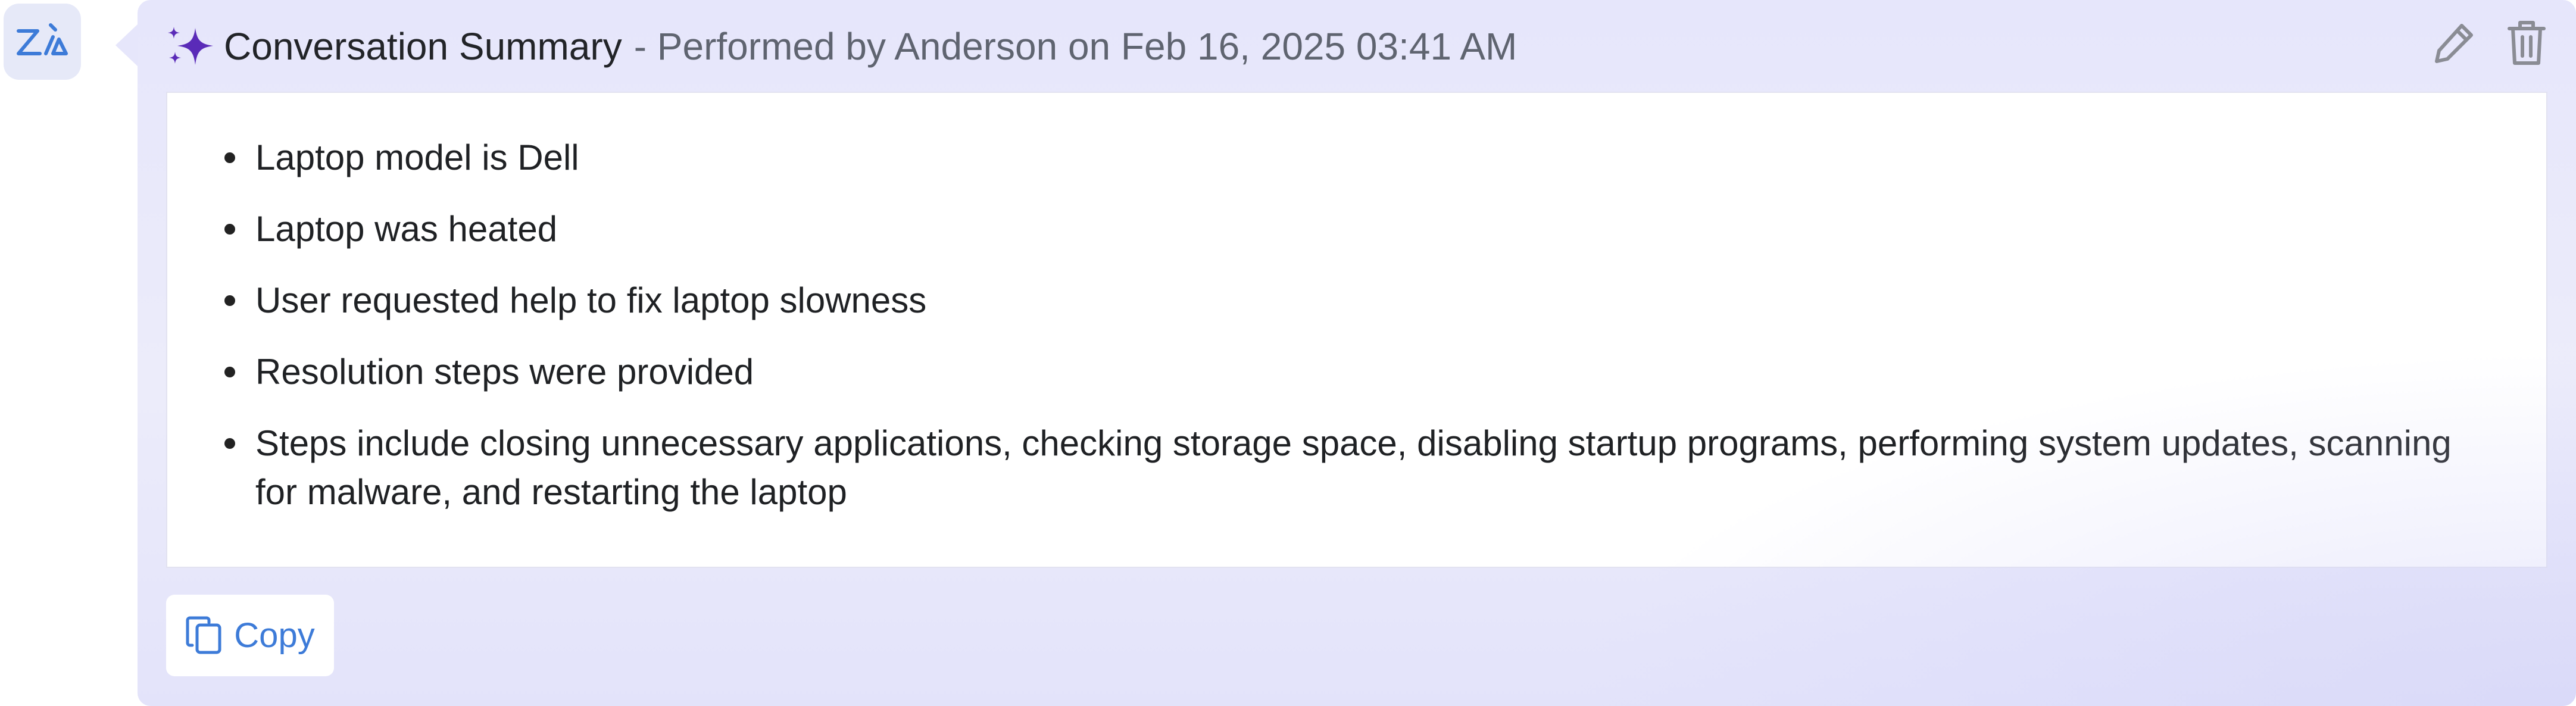 The height and width of the screenshot is (706, 2576). I want to click on delete-button, so click(2526, 43).